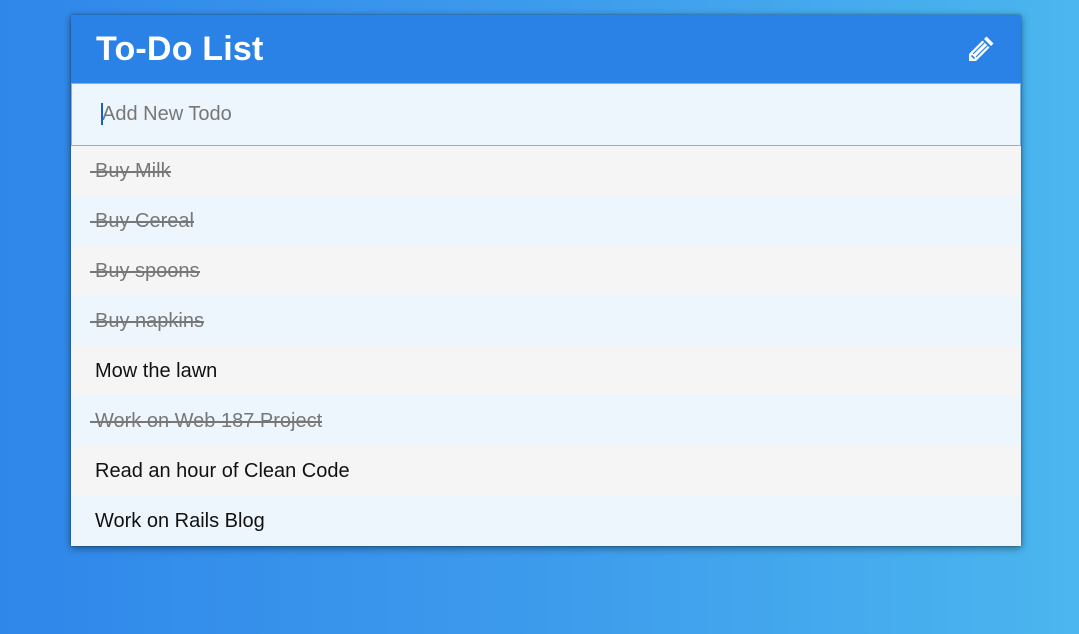  I want to click on todo-item: Mow the lawn, so click(546, 371).